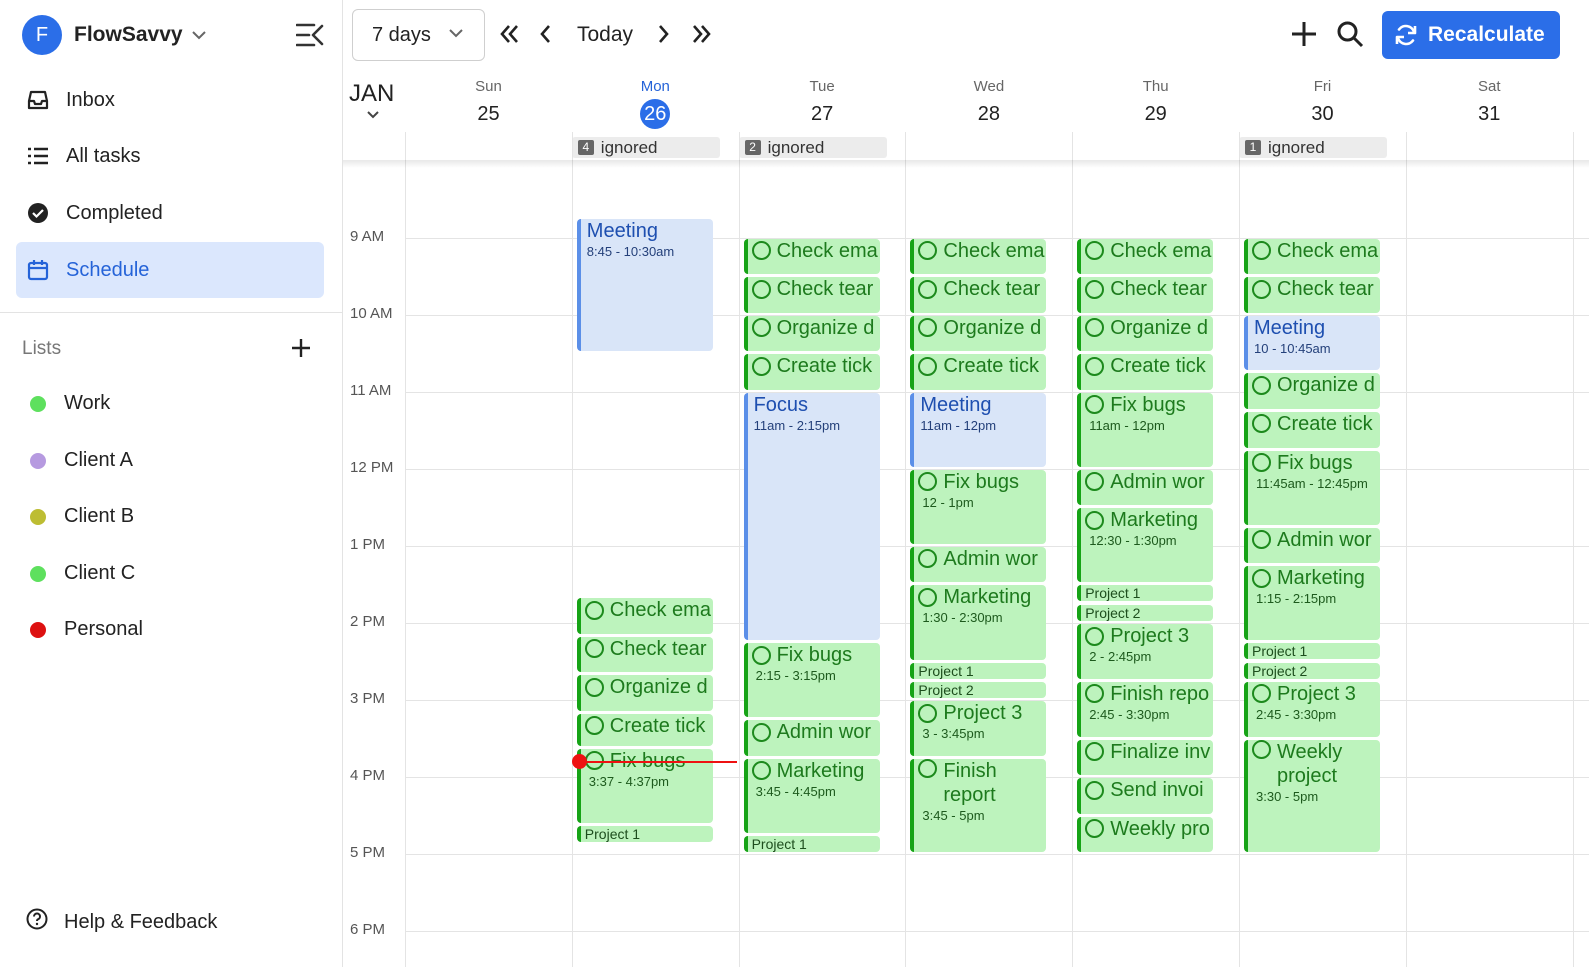  What do you see at coordinates (1145, 545) in the screenshot?
I see `scheduled-task: Marketing 12:30 - 1:30pm` at bounding box center [1145, 545].